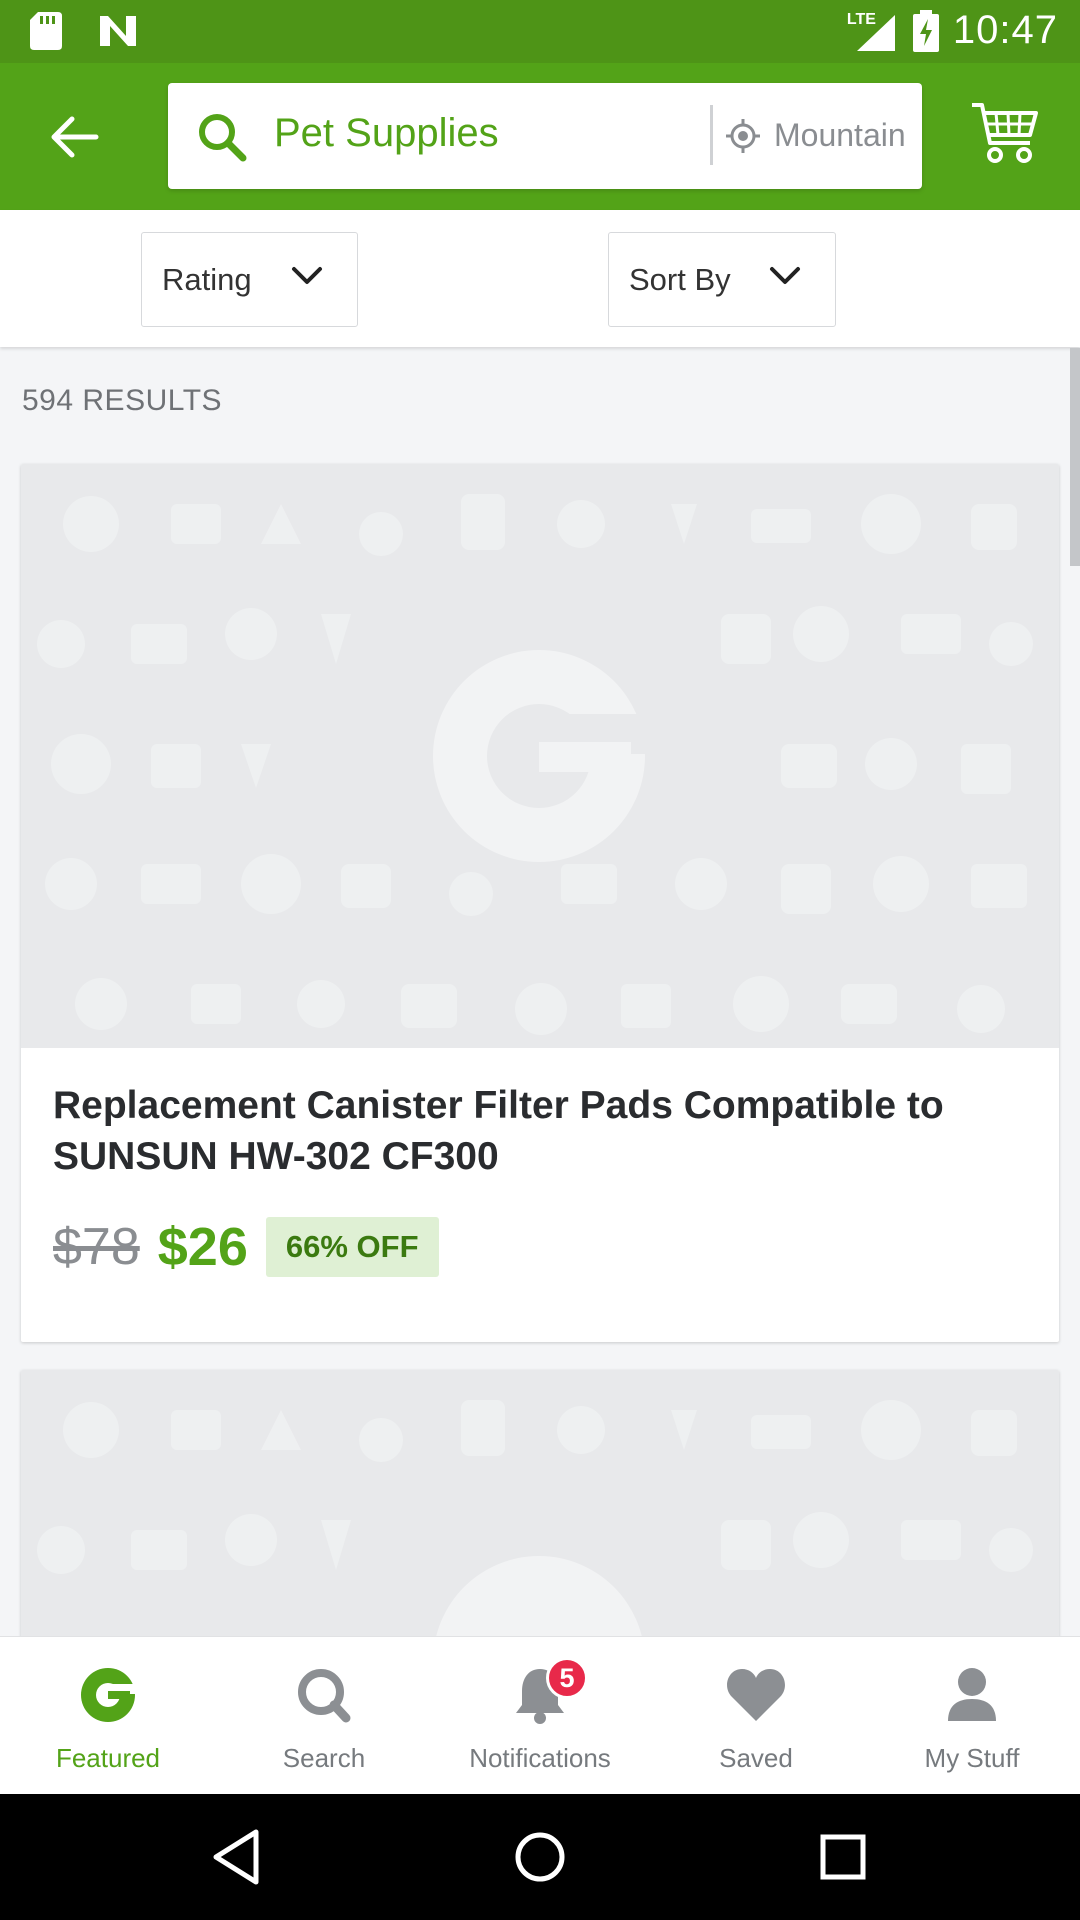 The image size is (1080, 1920). I want to click on nav-saved: Saved, so click(756, 1716).